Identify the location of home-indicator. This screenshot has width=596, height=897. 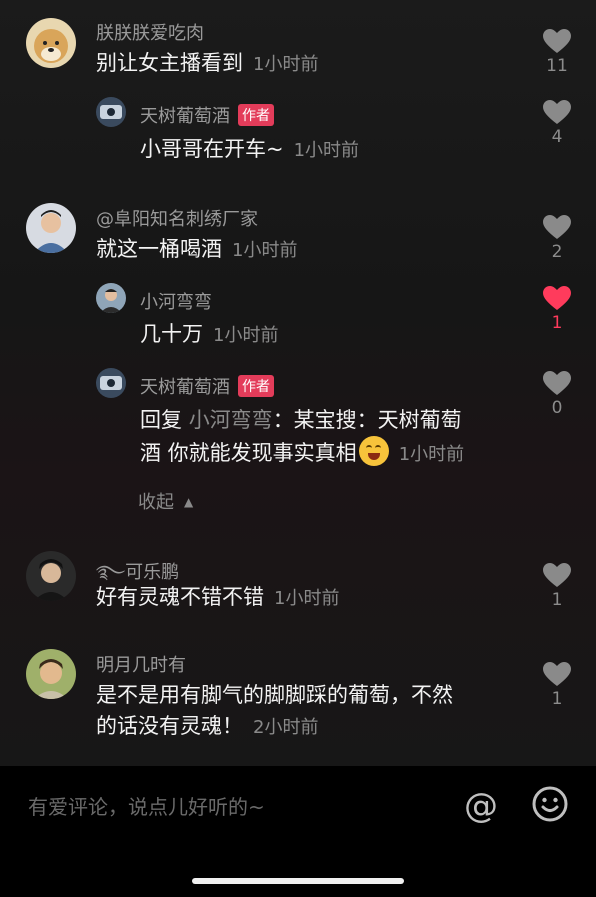
(298, 881).